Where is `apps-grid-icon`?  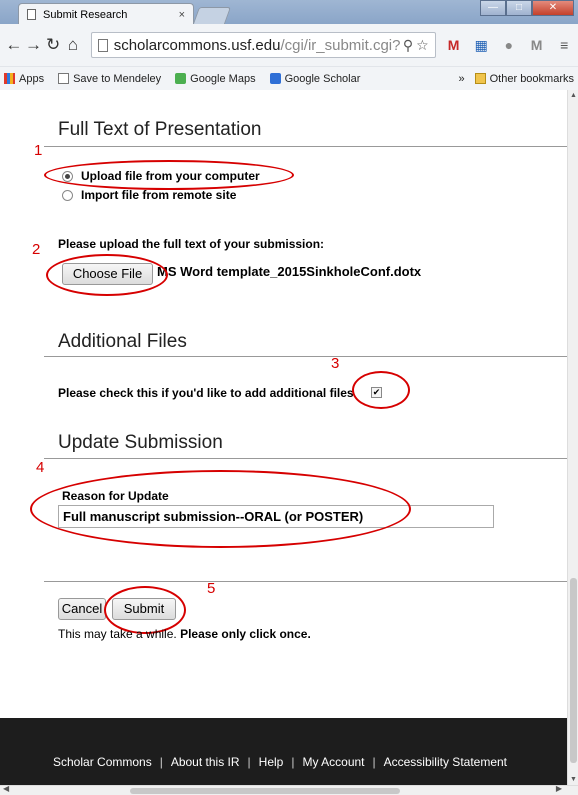
apps-grid-icon is located at coordinates (9, 78).